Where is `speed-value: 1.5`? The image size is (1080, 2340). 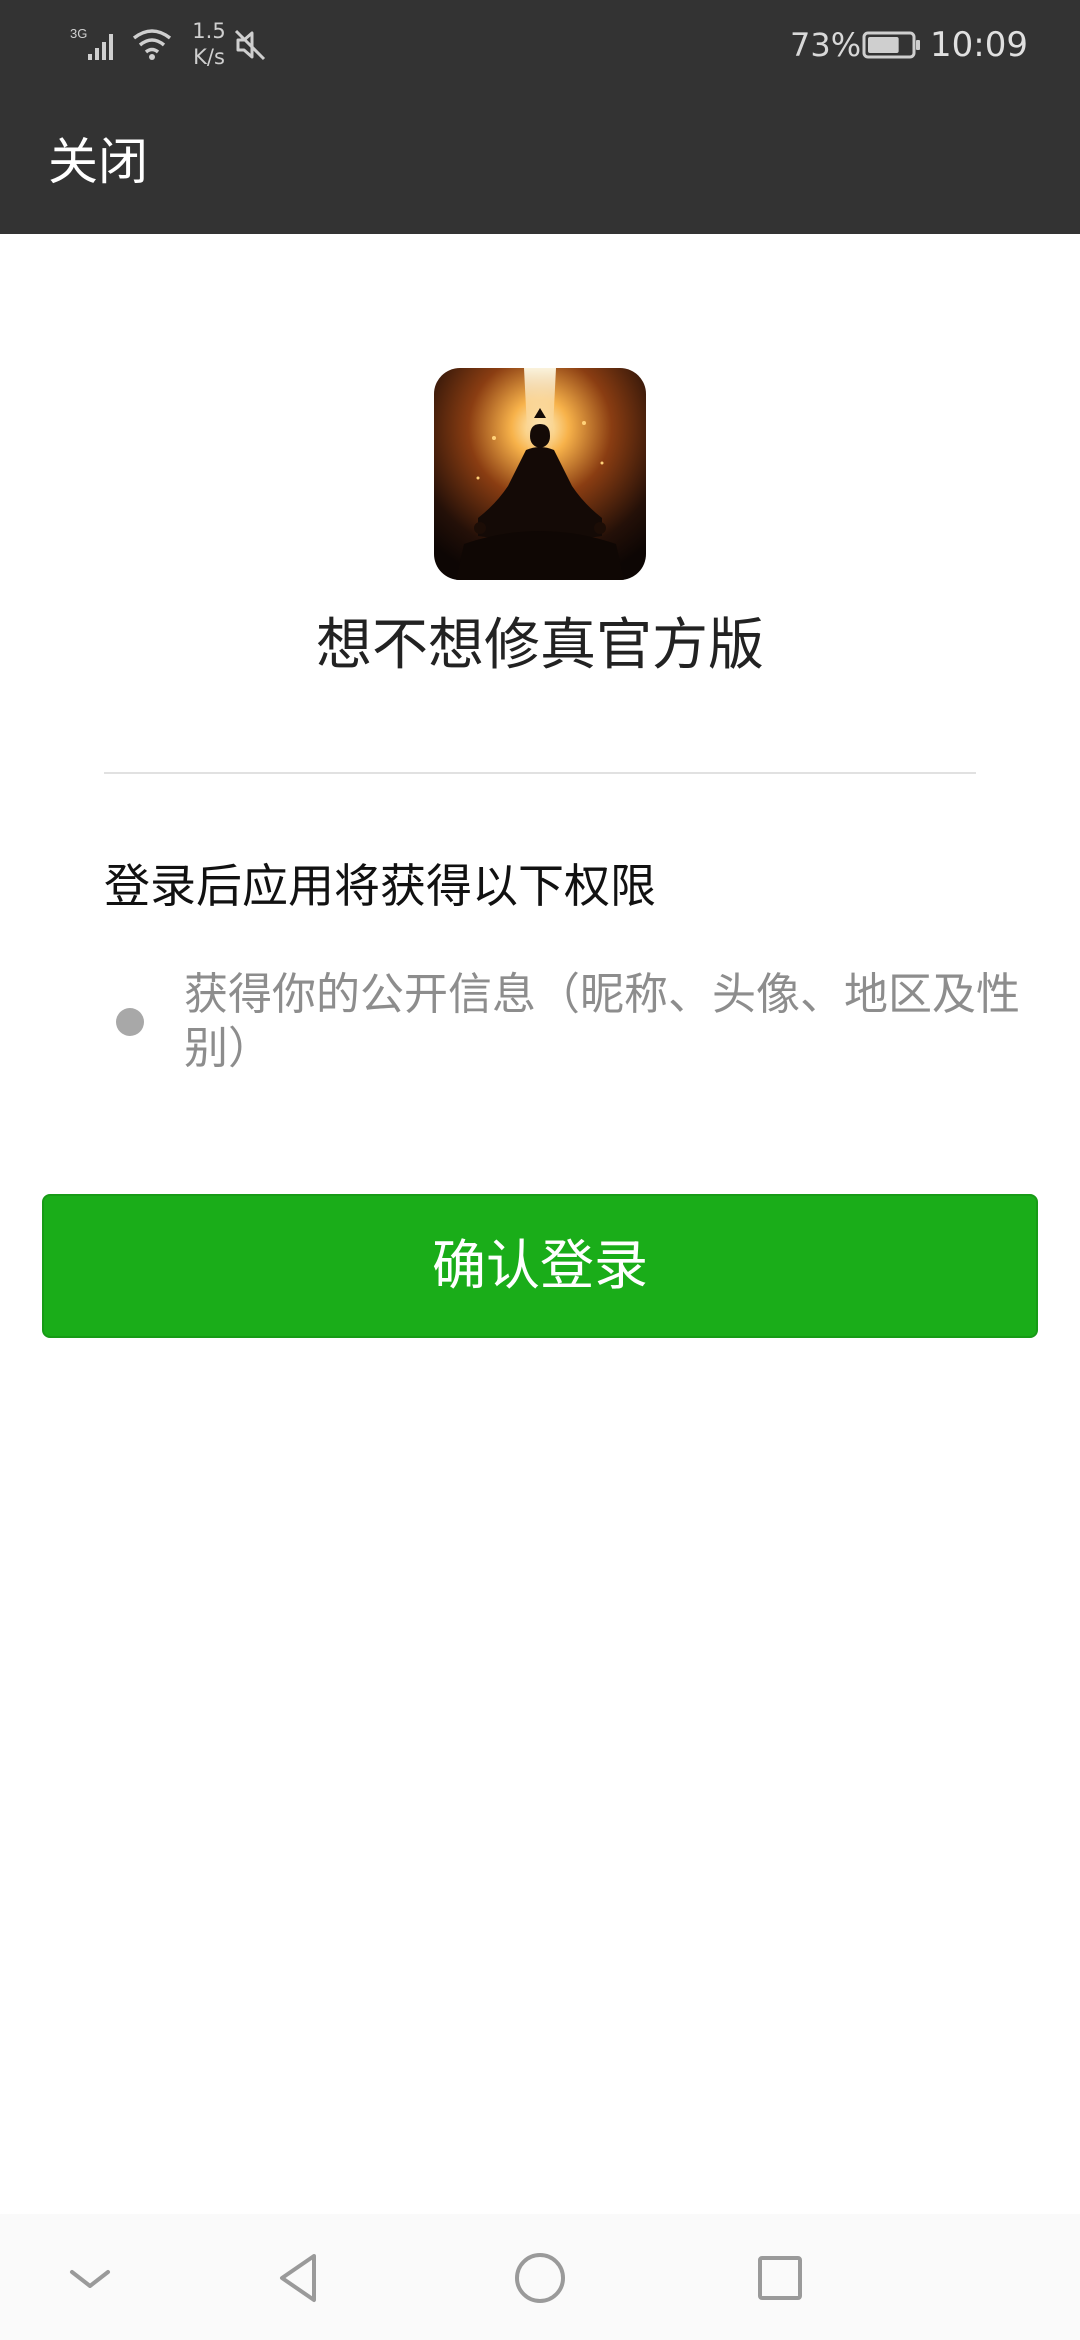 speed-value: 1.5 is located at coordinates (209, 31).